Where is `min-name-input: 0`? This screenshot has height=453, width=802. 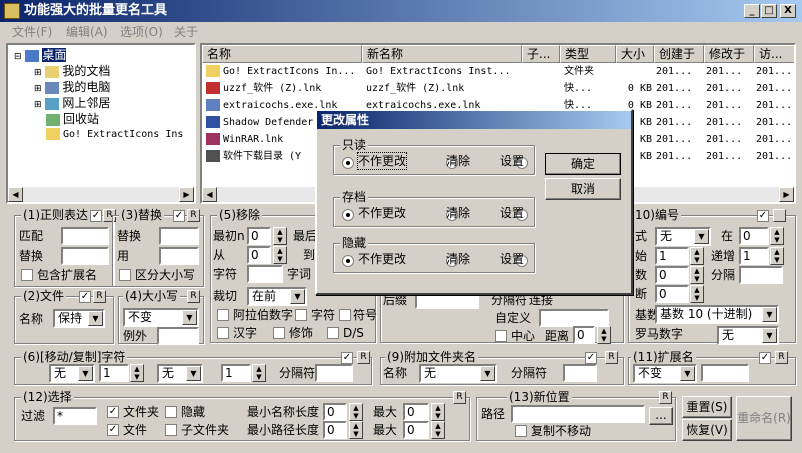 min-name-input: 0 is located at coordinates (335, 412).